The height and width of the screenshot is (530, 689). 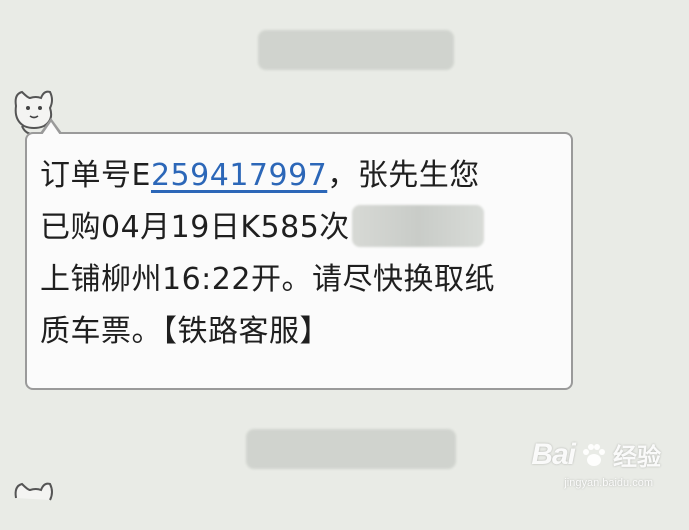 I want to click on message-line-2: 已购04月19日K585次, so click(x=290, y=228).